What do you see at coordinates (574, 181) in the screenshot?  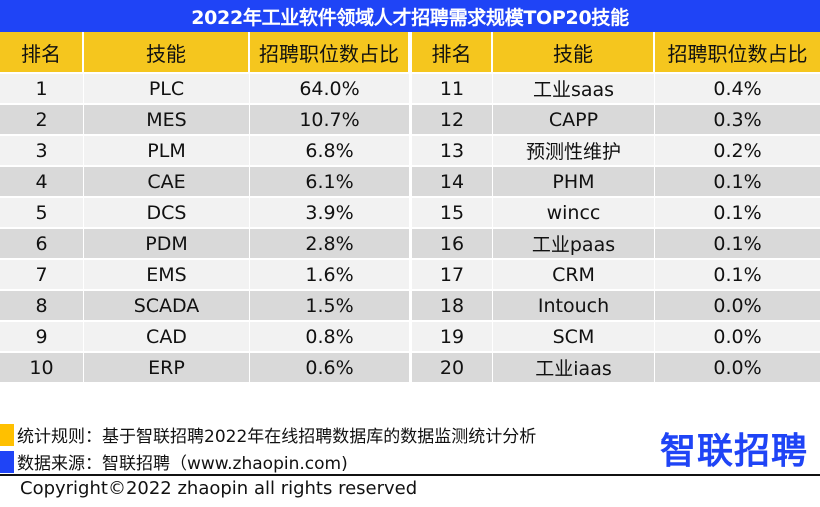 I see `skill-cell: PHM` at bounding box center [574, 181].